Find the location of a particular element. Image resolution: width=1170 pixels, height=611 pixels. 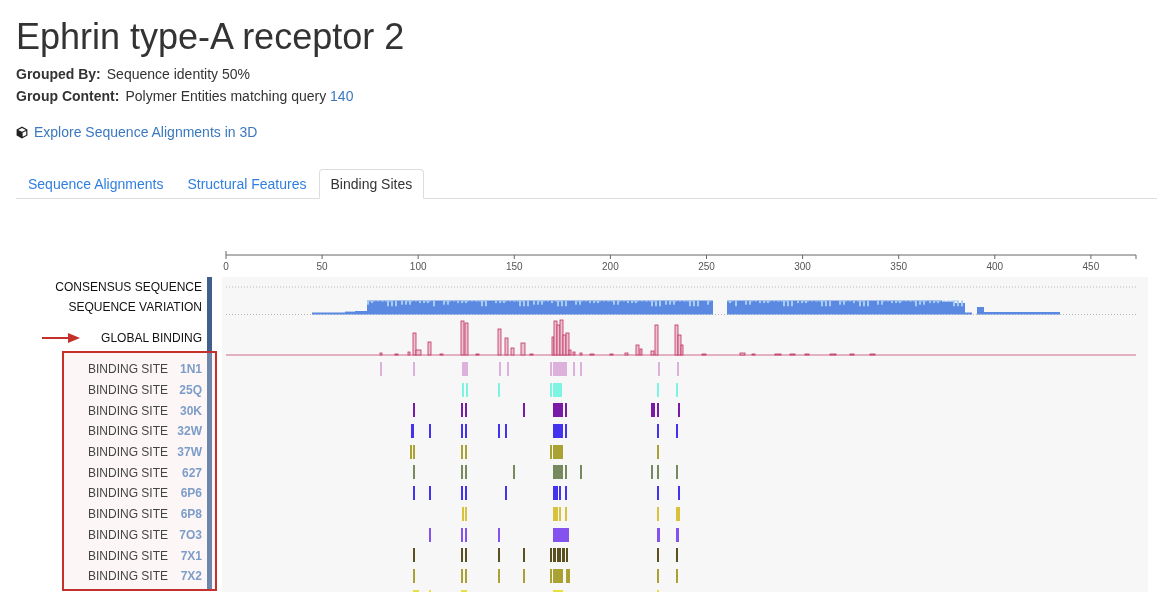

entry-link: 1N1 is located at coordinates (187, 369).